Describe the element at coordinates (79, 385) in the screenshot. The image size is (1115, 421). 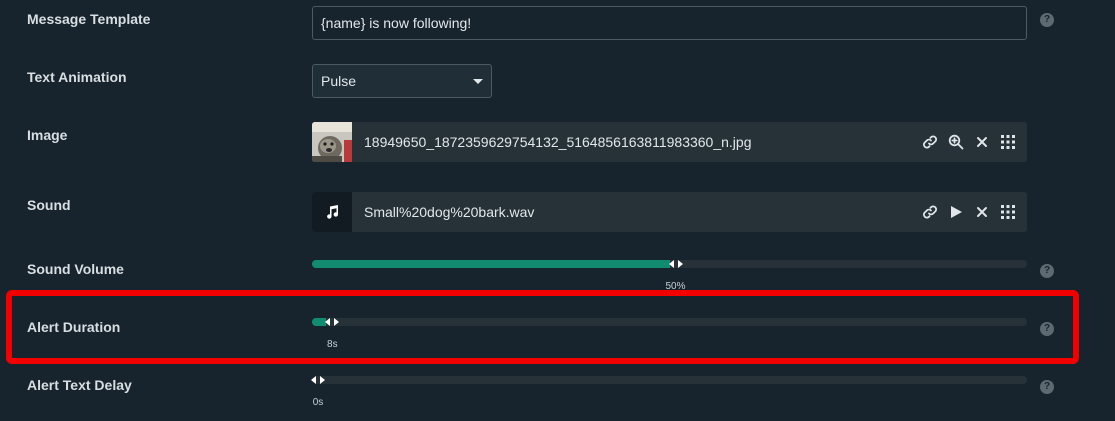
I see `alert-text-delay-label: Alert Text Delay` at that location.